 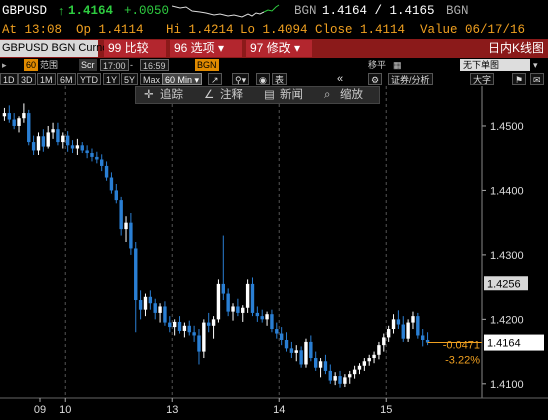 I want to click on options-tab: 96 选项 ▾, so click(x=206, y=48).